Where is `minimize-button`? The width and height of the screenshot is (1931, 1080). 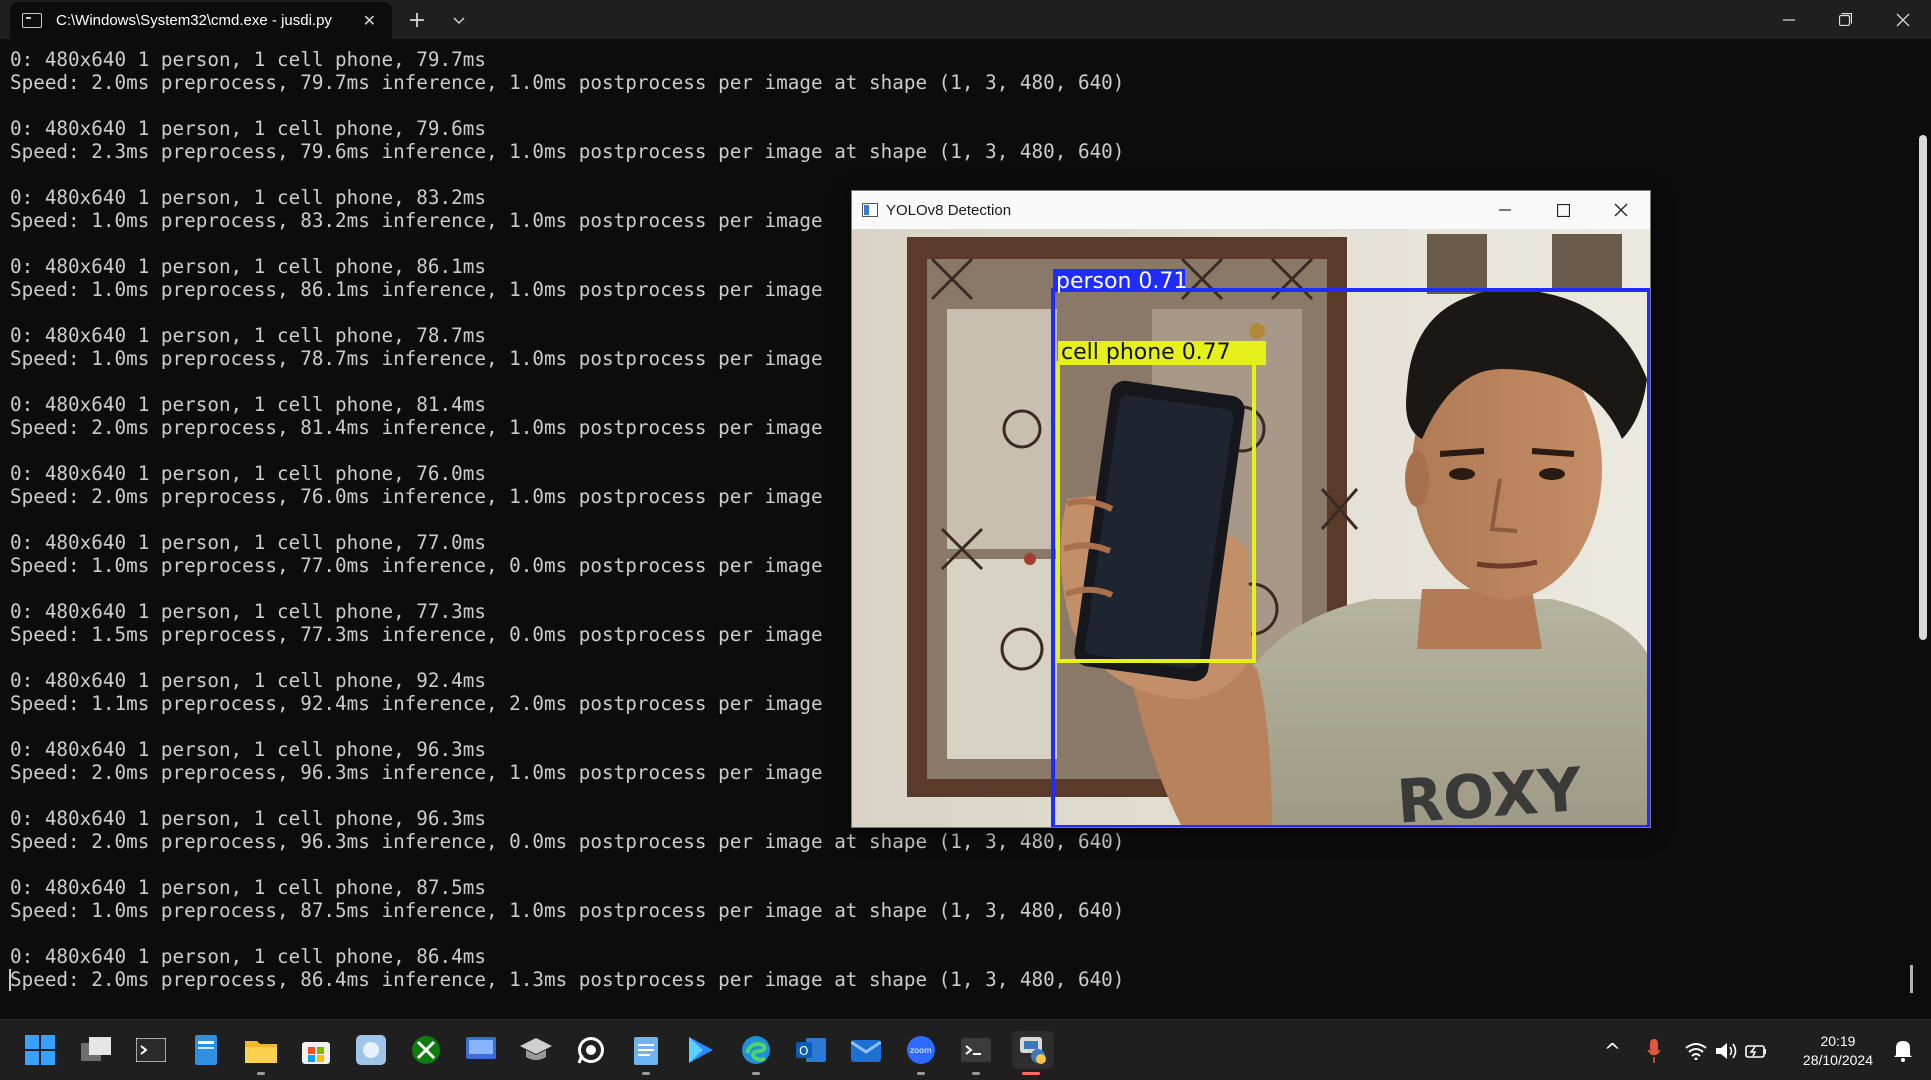 minimize-button is located at coordinates (1788, 19).